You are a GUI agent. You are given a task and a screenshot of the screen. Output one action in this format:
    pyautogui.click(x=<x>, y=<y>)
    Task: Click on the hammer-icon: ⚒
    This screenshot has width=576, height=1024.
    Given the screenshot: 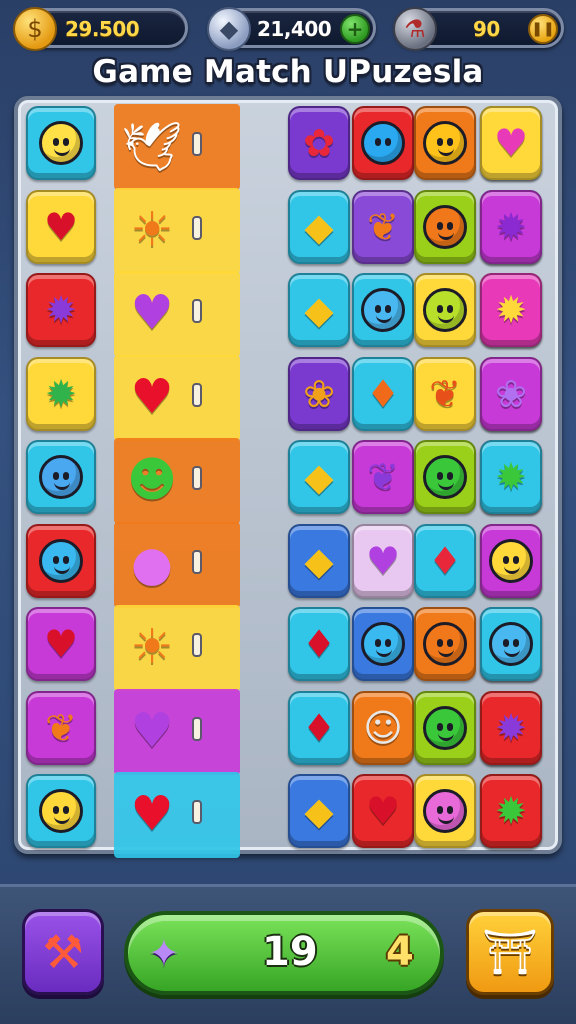 What is the action you would take?
    pyautogui.click(x=63, y=952)
    